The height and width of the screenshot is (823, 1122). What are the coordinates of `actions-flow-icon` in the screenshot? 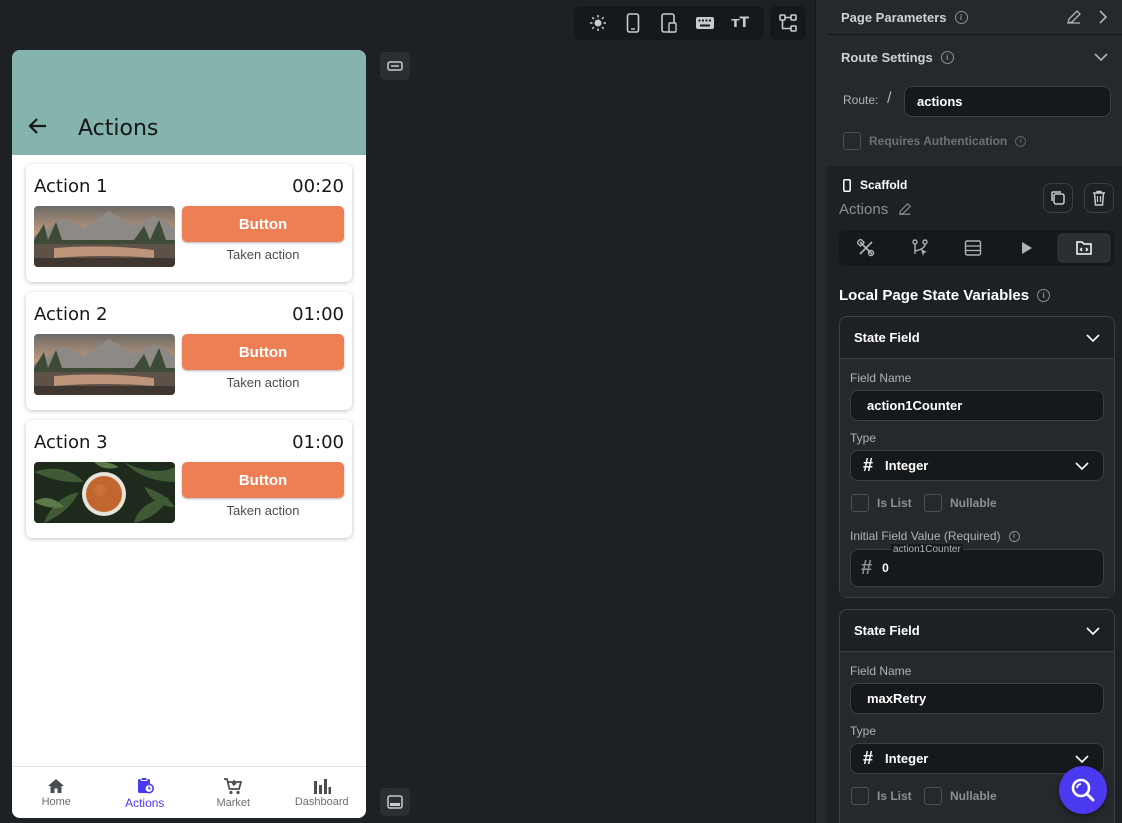 It's located at (920, 248).